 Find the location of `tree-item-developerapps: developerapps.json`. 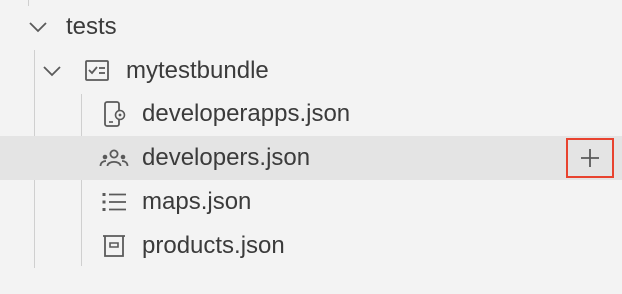

tree-item-developerapps: developerapps.json is located at coordinates (311, 114).